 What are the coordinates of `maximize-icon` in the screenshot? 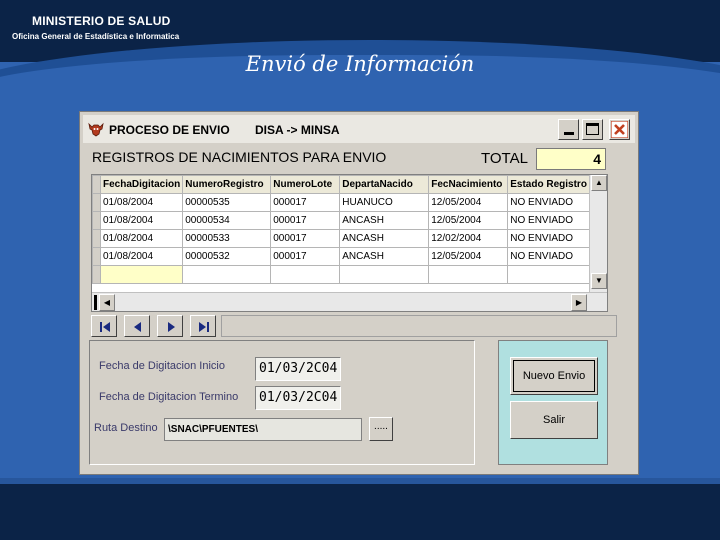 It's located at (592, 129).